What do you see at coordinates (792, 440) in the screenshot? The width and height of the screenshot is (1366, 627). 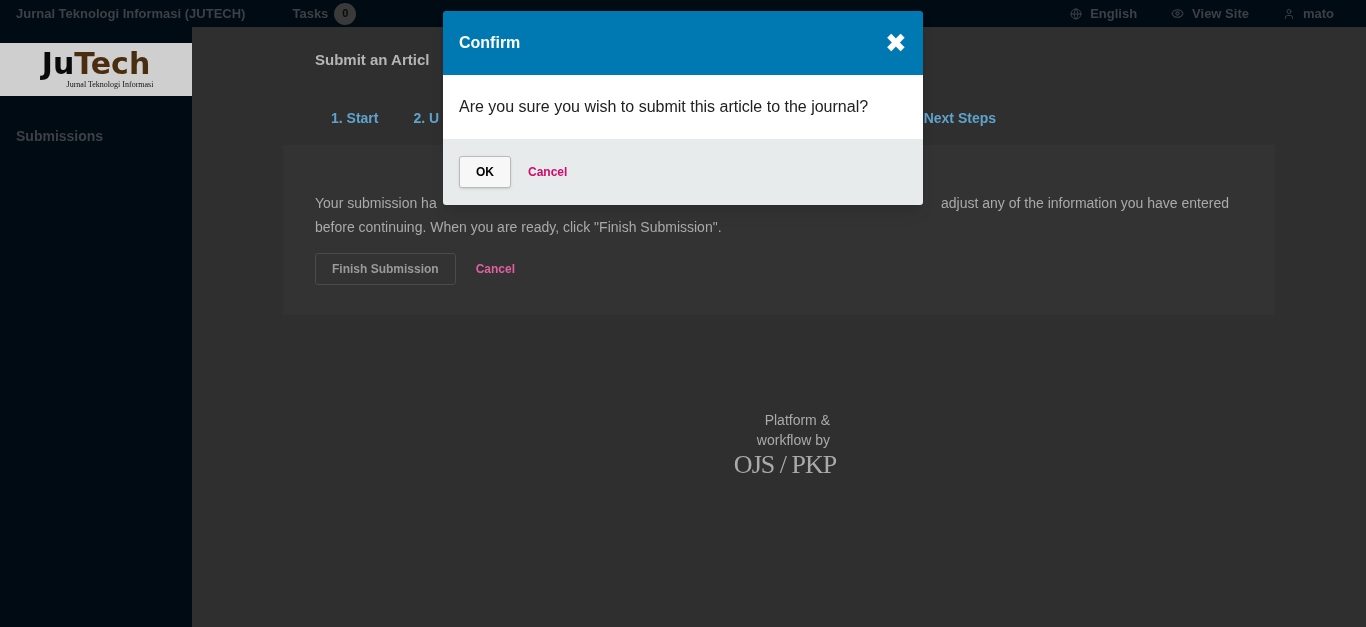 I see `platform-credit: workflow by` at bounding box center [792, 440].